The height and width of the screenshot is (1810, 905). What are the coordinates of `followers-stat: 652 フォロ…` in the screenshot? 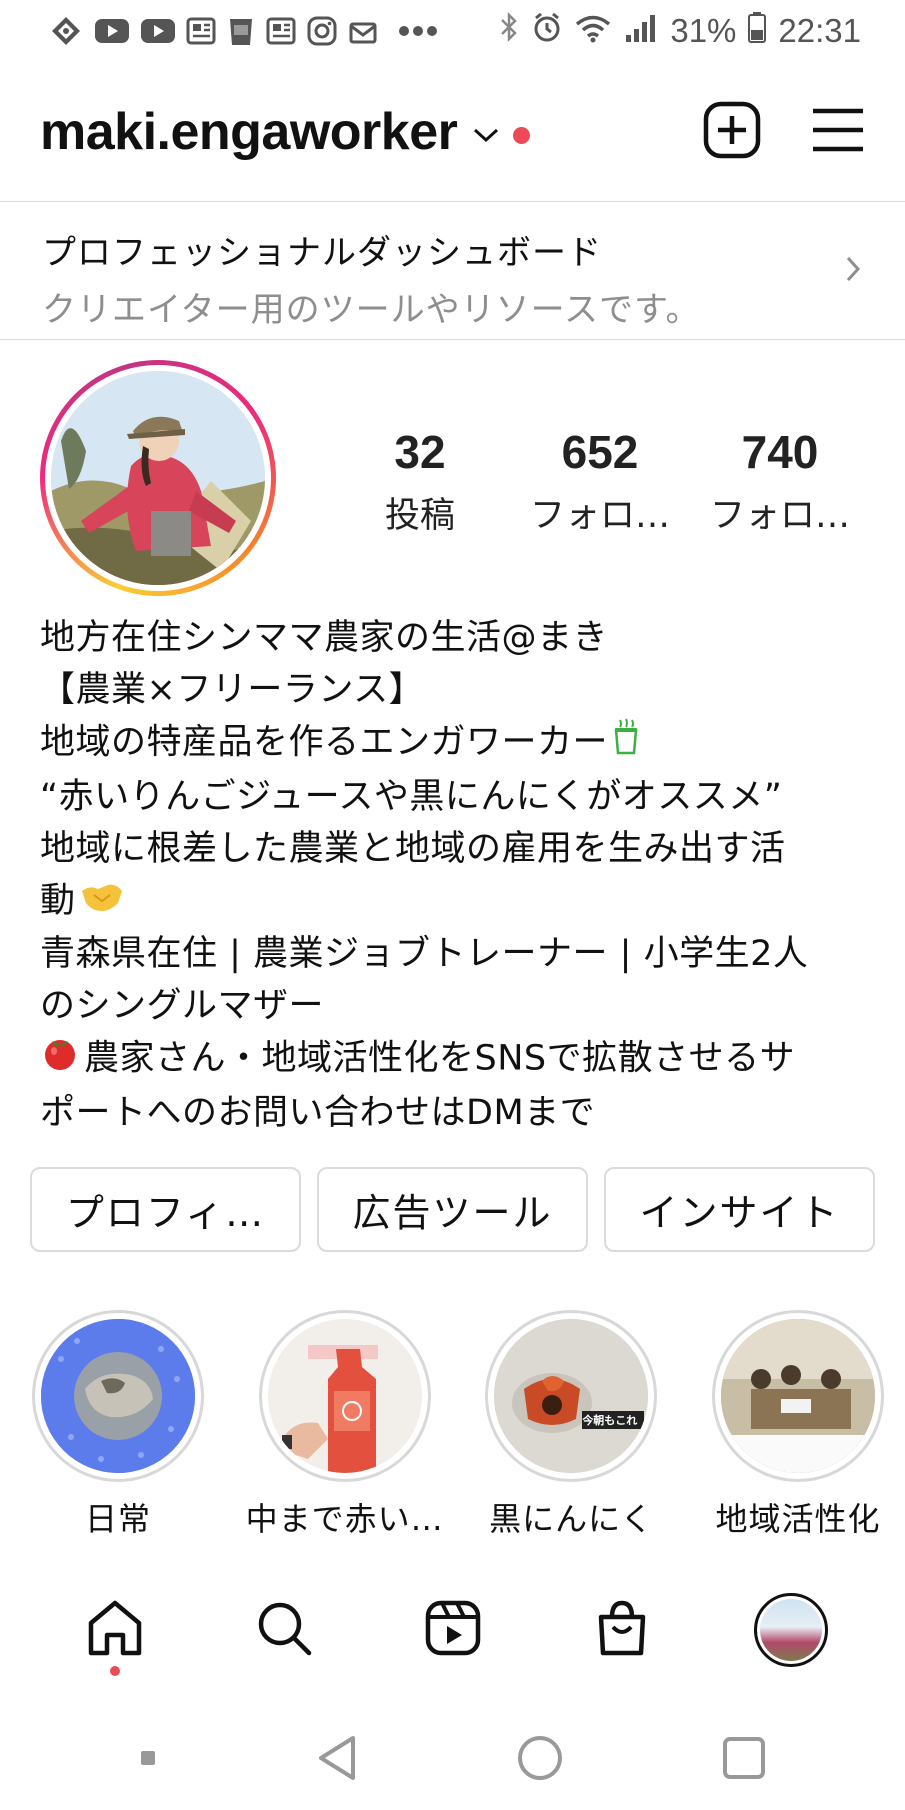 It's located at (600, 481).